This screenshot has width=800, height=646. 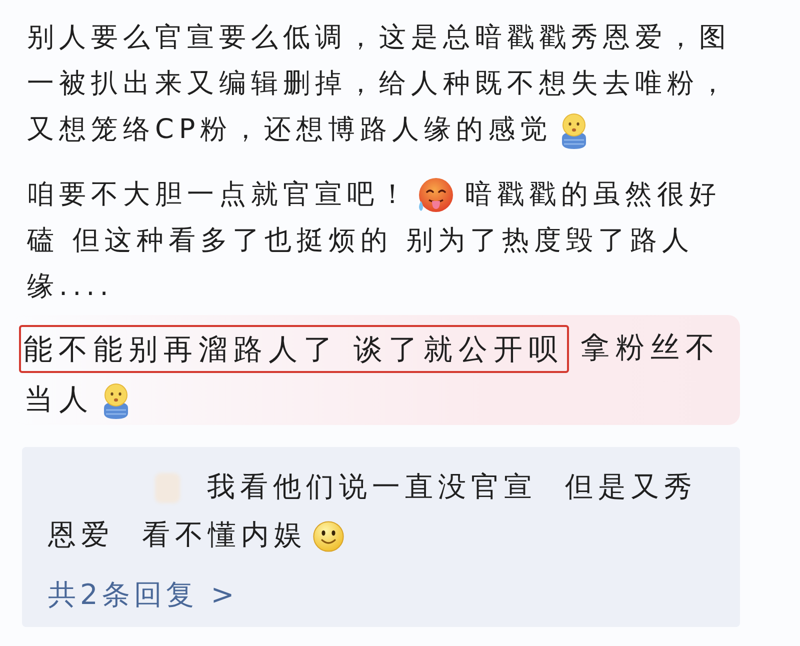 What do you see at coordinates (593, 194) in the screenshot?
I see `comment-text: 暗戳戳的虽然很好` at bounding box center [593, 194].